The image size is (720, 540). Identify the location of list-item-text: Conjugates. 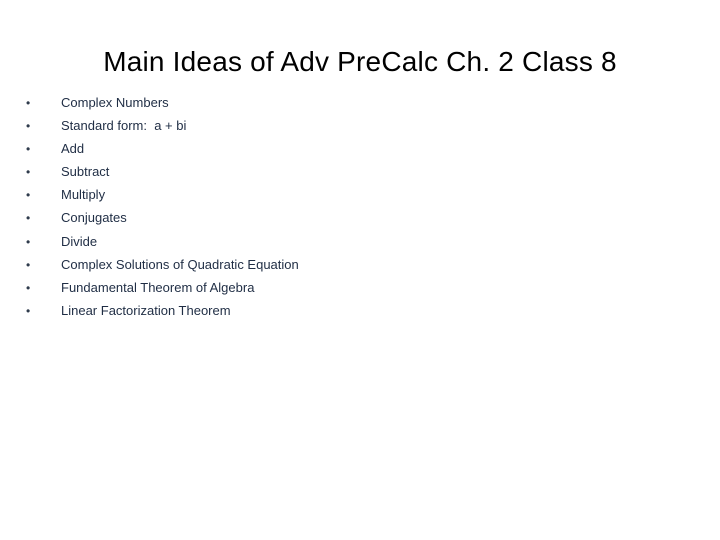
(94, 218).